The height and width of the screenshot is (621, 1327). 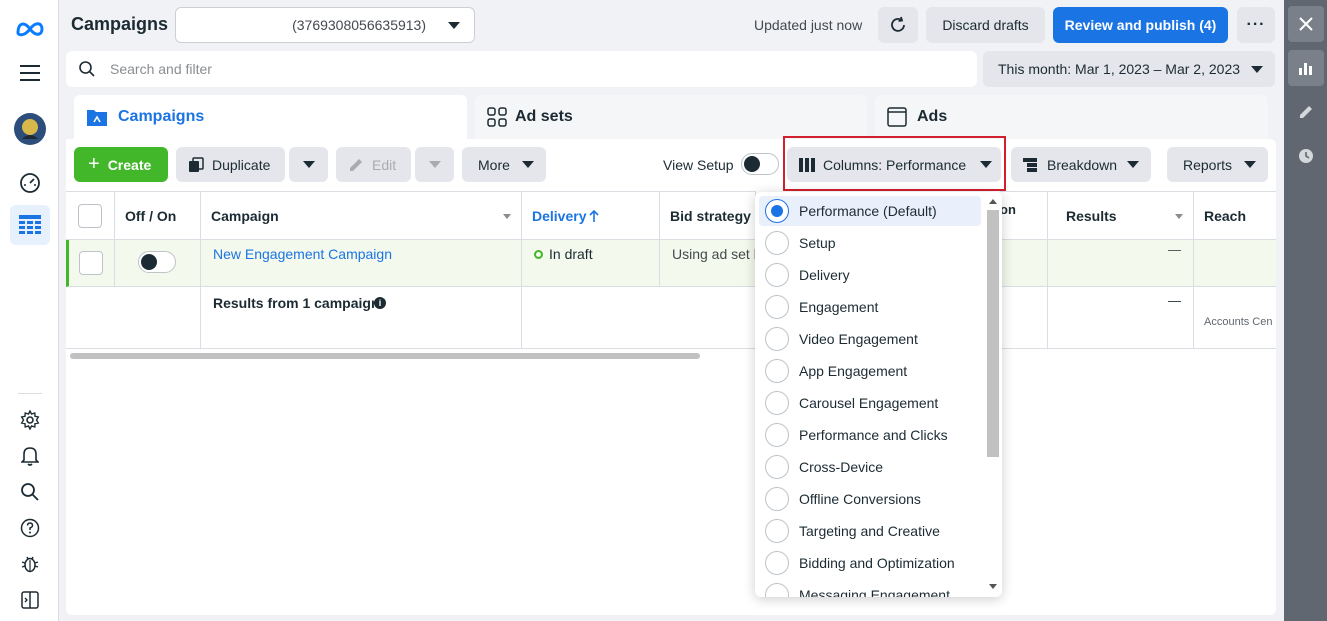 I want to click on columns-option: Engagement, so click(x=870, y=307).